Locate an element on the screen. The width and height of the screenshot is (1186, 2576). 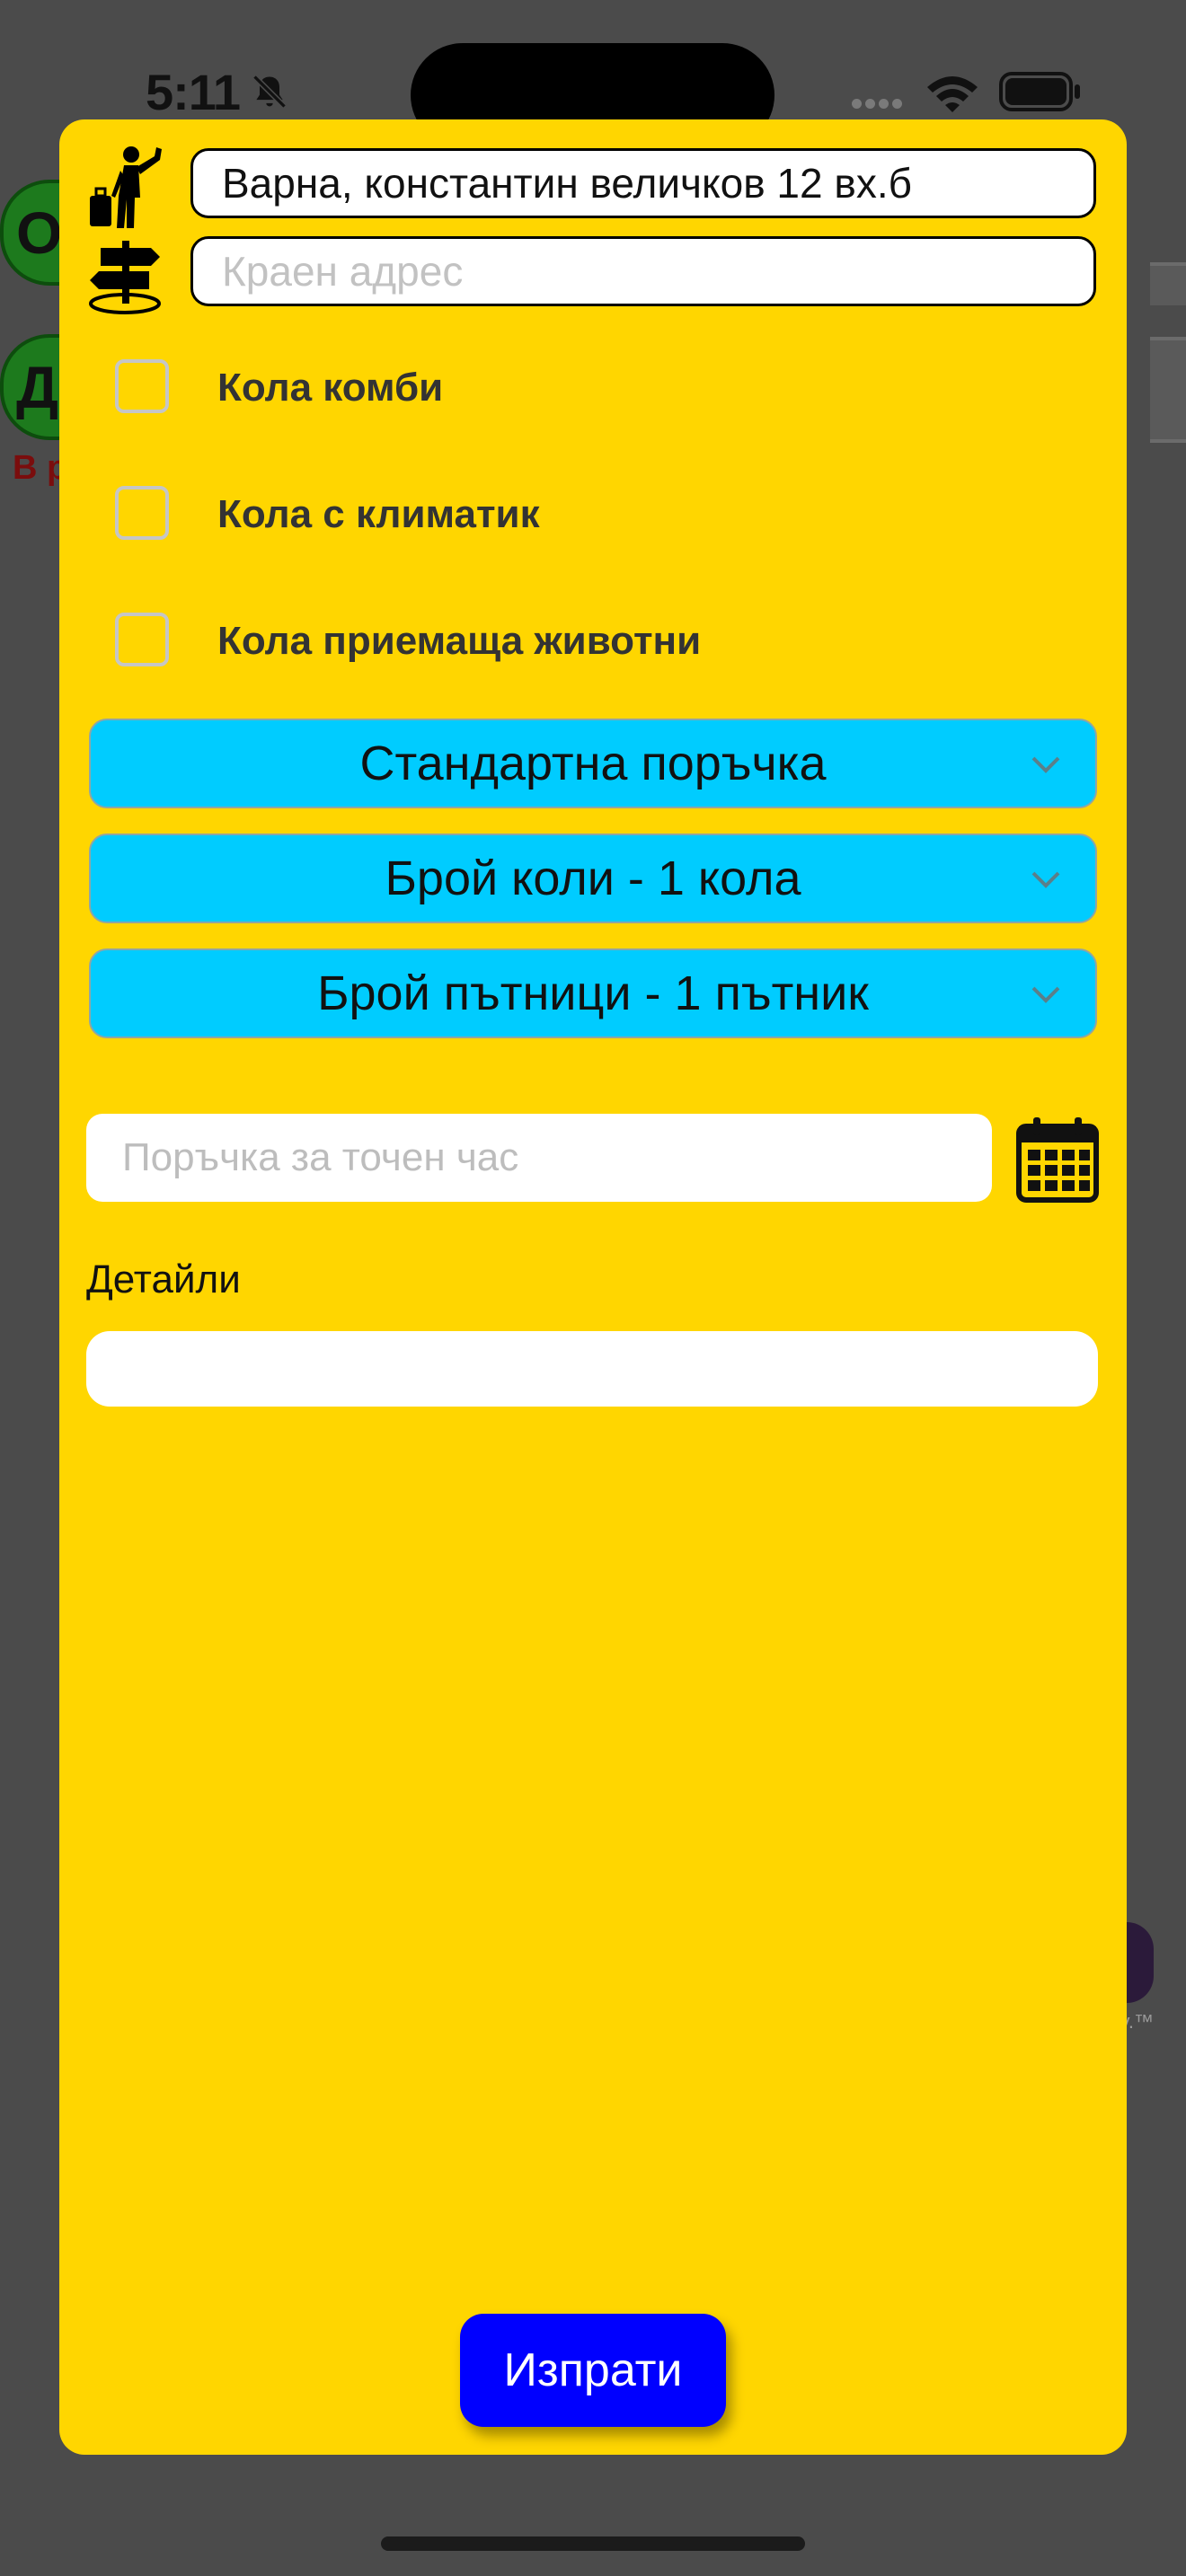
passenger-count-value: Брой пътници - 1 пътник is located at coordinates (593, 993).